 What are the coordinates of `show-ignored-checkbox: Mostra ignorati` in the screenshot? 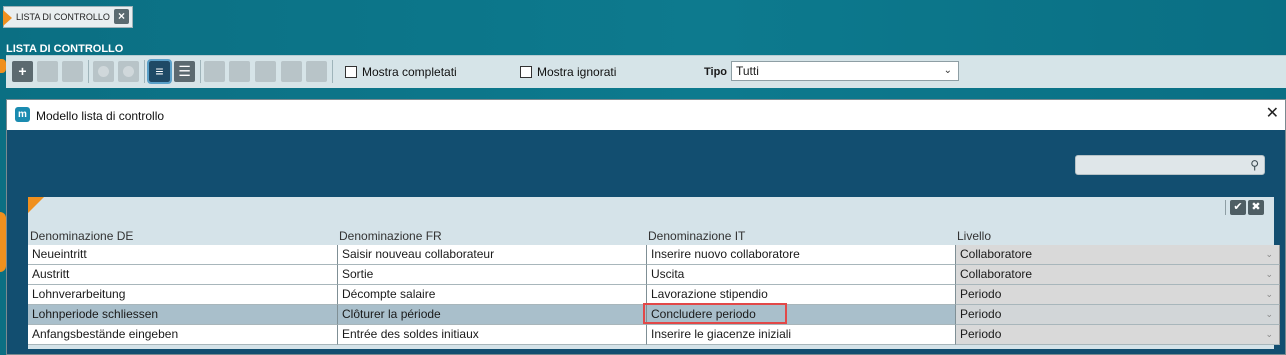 It's located at (568, 72).